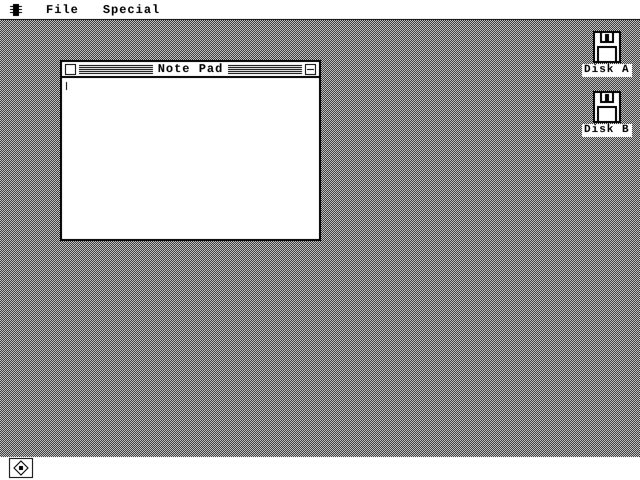  Describe the element at coordinates (607, 130) in the screenshot. I see `disk-label: Disk B` at that location.